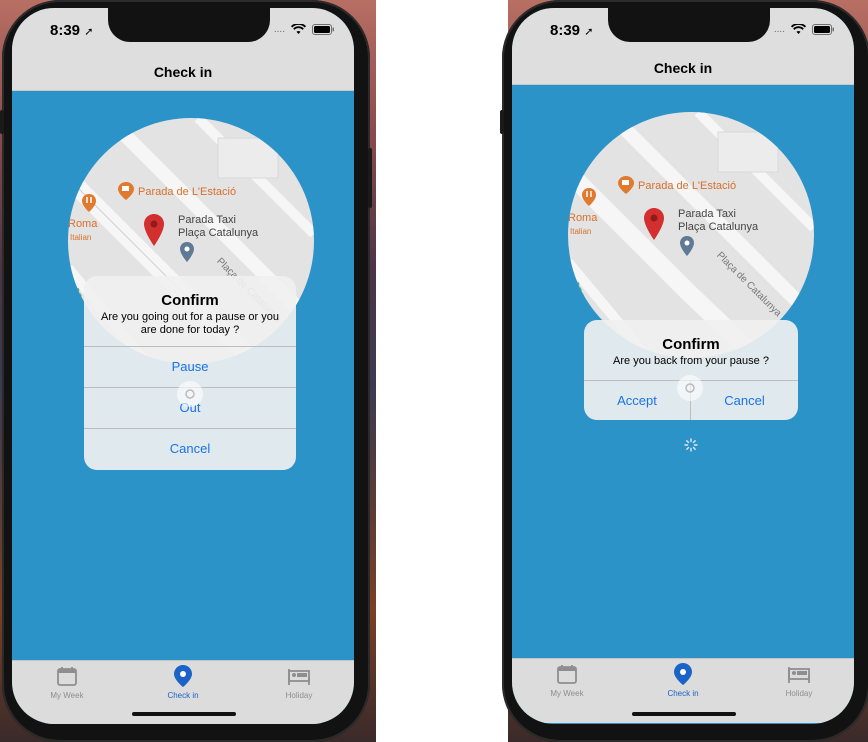 The image size is (868, 742). I want to click on dialog-message: Are you back from your pause ?, so click(691, 361).